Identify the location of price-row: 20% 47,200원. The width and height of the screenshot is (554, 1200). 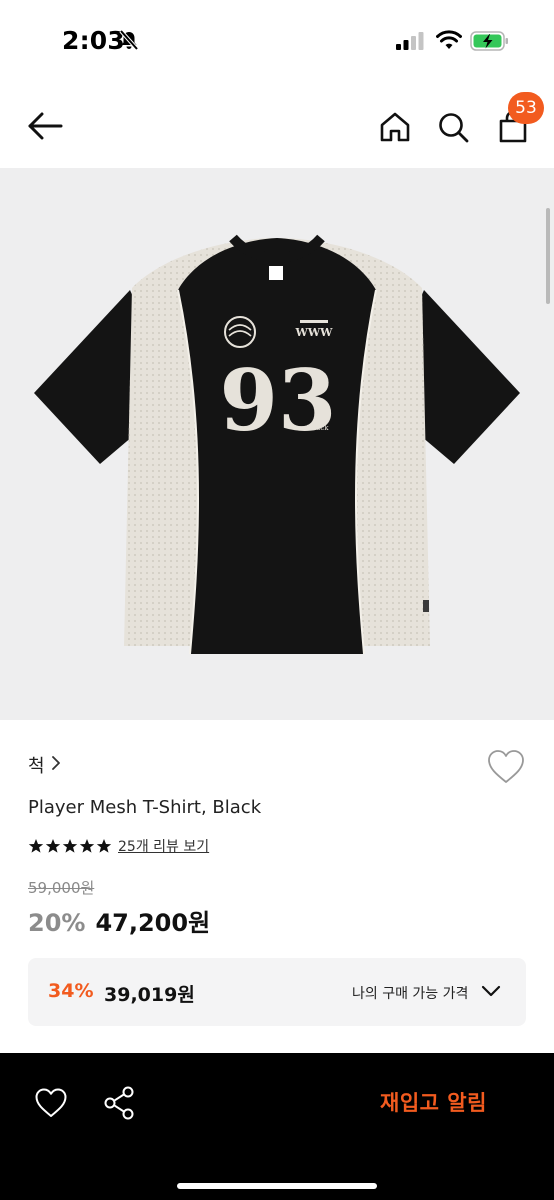
(119, 920).